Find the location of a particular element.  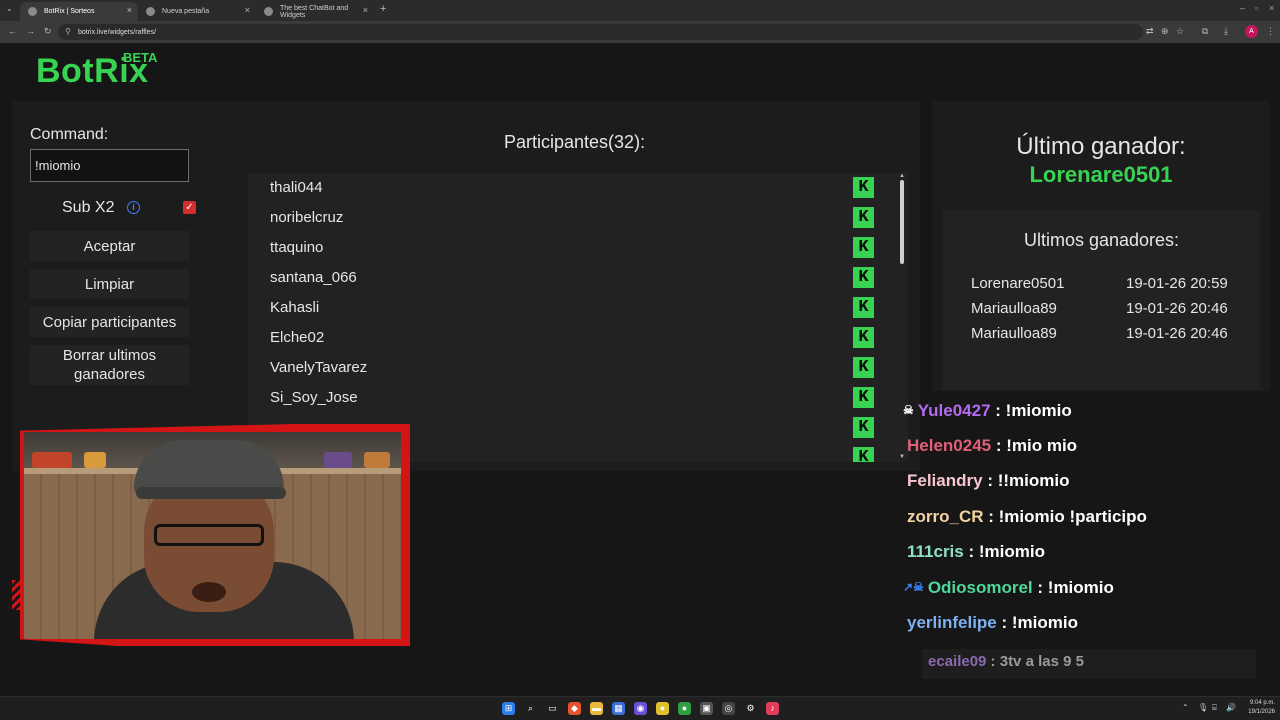

recent-winners-title: Ultimos ganadores: is located at coordinates (1101, 240).